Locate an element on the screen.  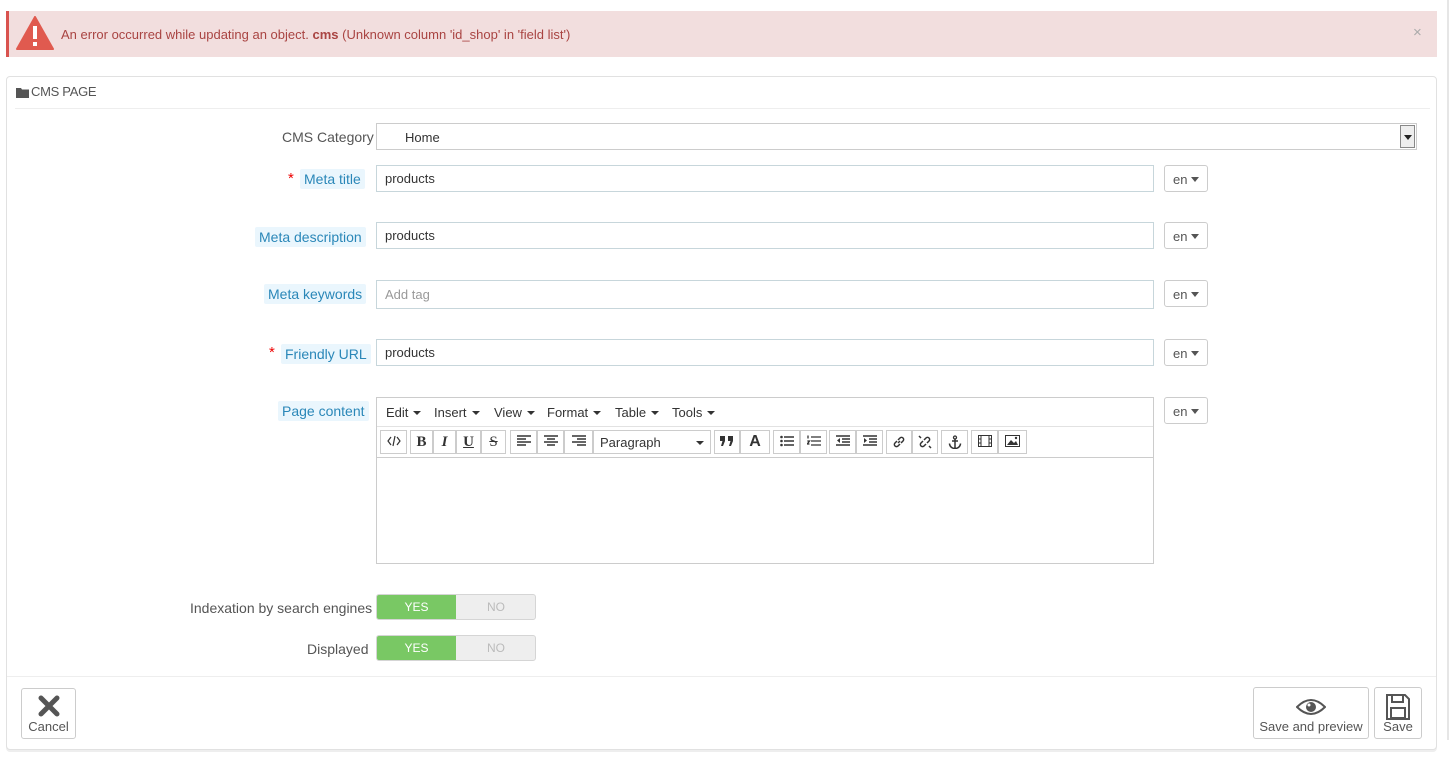
underline-icon: U is located at coordinates (468, 442).